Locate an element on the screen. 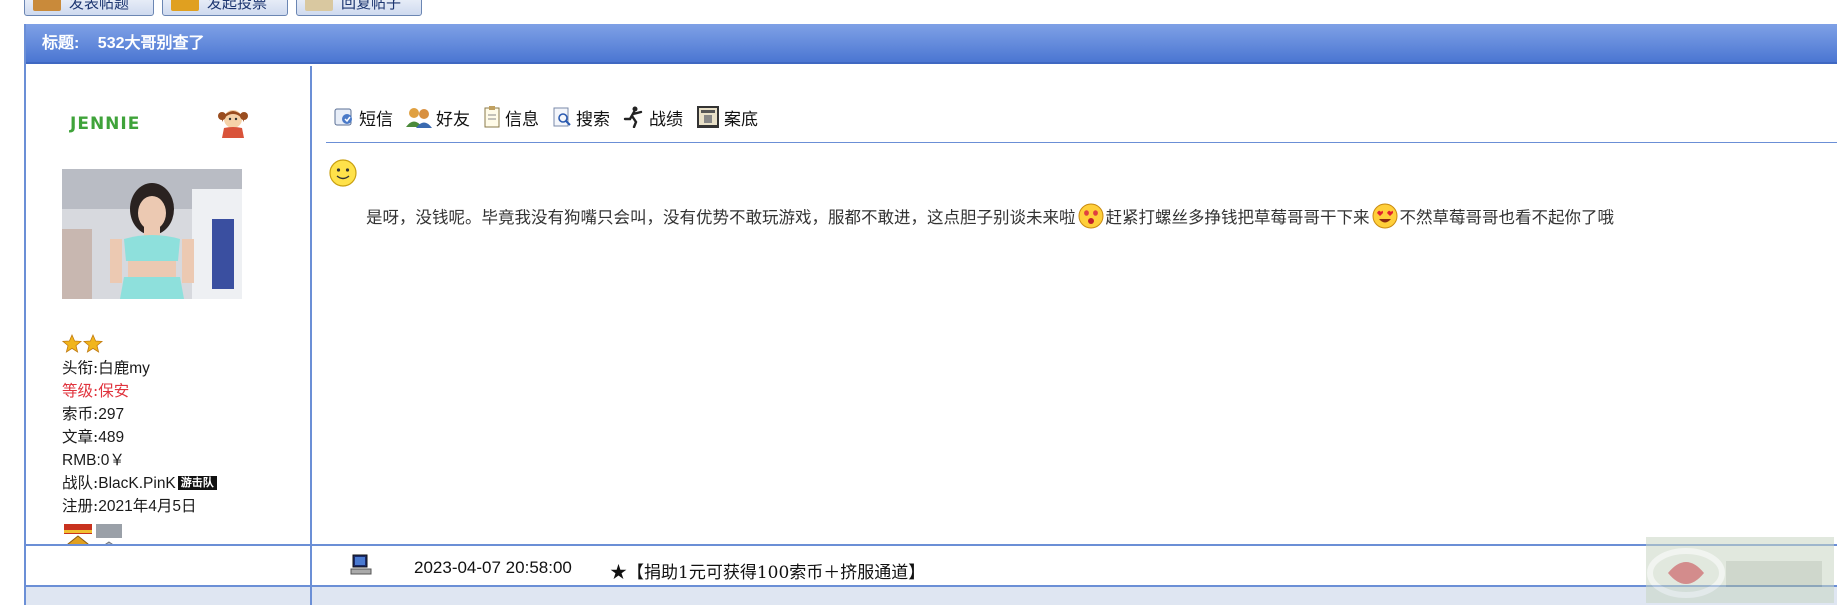 The image size is (1837, 605). user-rmb-label: RMB: is located at coordinates (81, 460).